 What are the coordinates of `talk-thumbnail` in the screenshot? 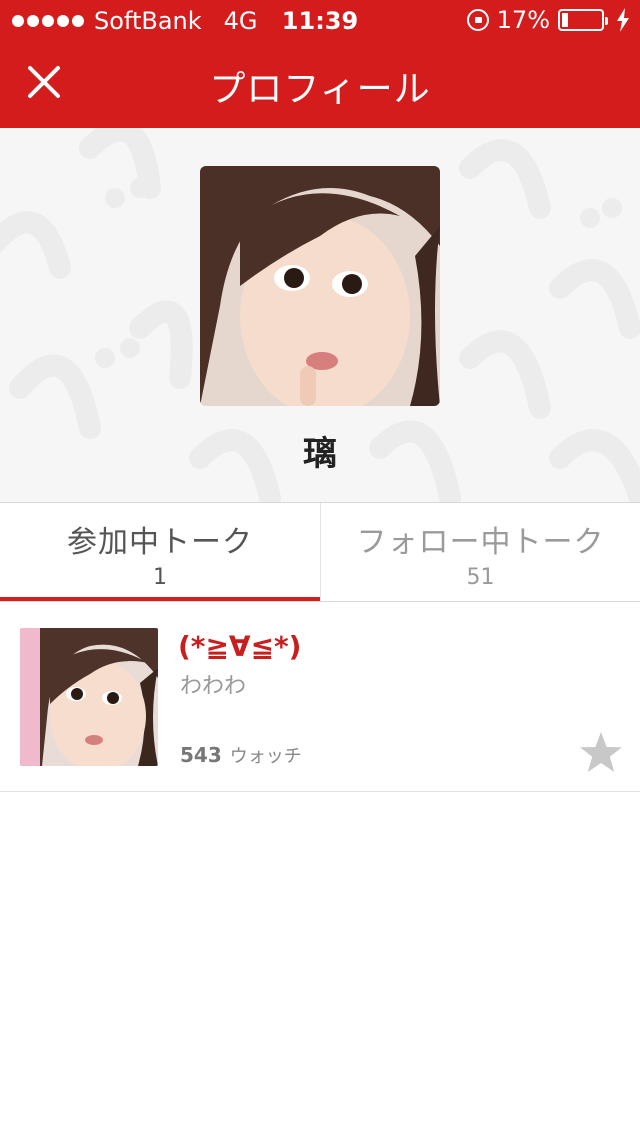 It's located at (89, 697).